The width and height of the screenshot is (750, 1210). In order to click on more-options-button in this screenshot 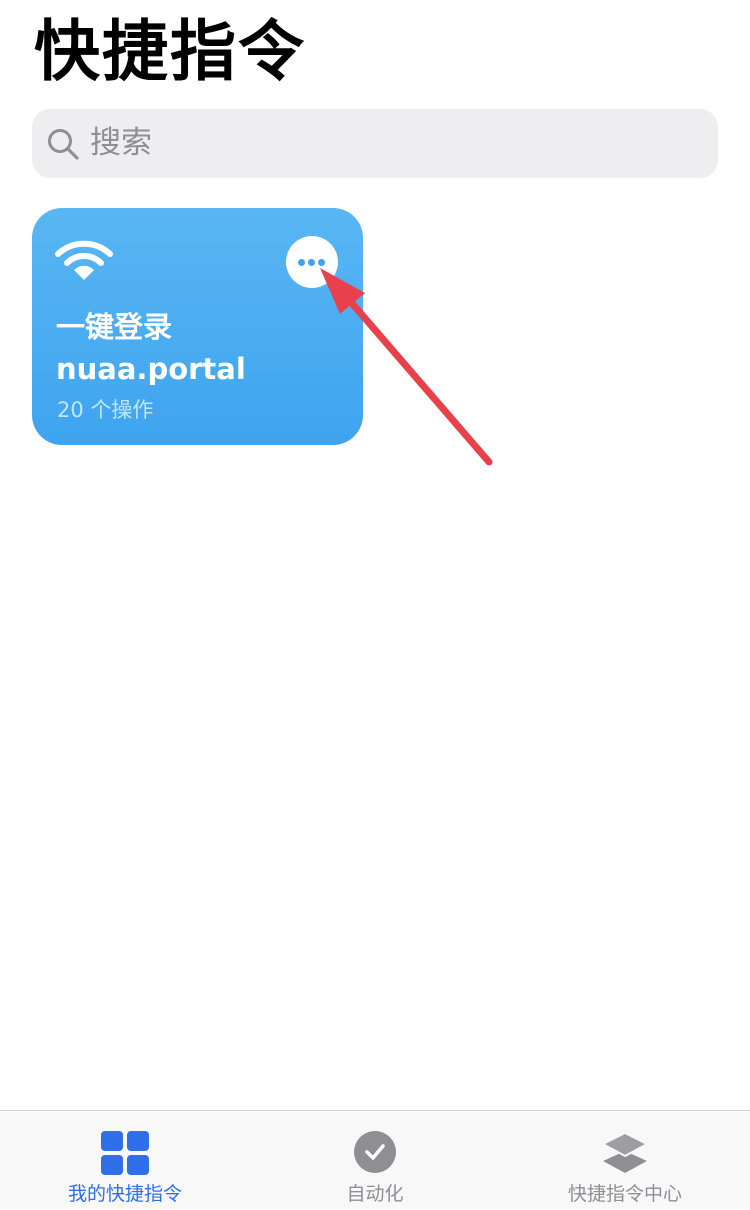, I will do `click(312, 262)`.